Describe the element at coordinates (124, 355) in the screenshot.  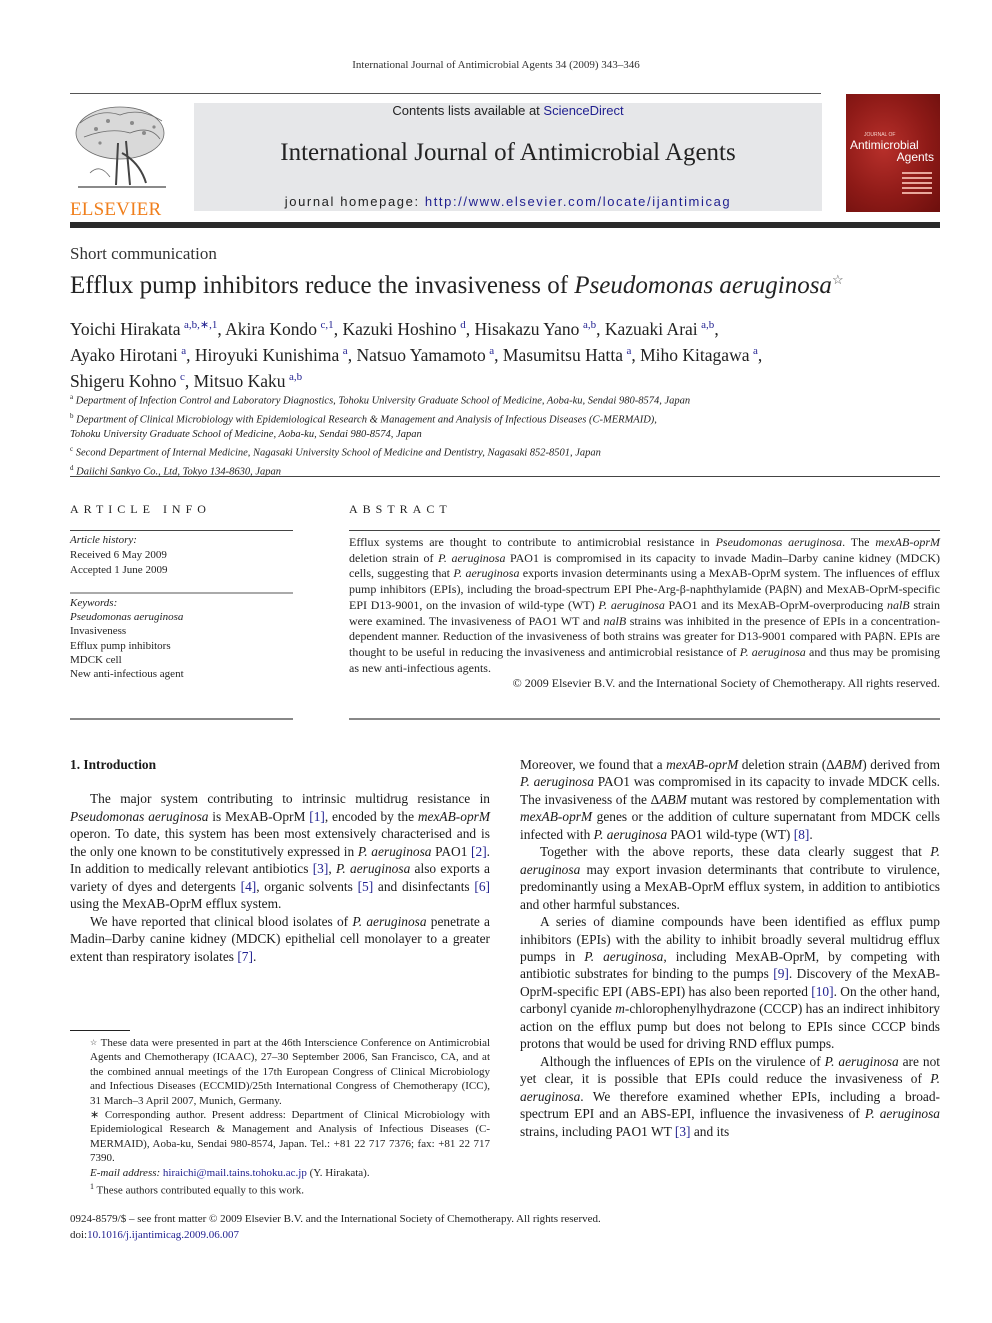
I see `author-name: Ayako Hirotani` at that location.